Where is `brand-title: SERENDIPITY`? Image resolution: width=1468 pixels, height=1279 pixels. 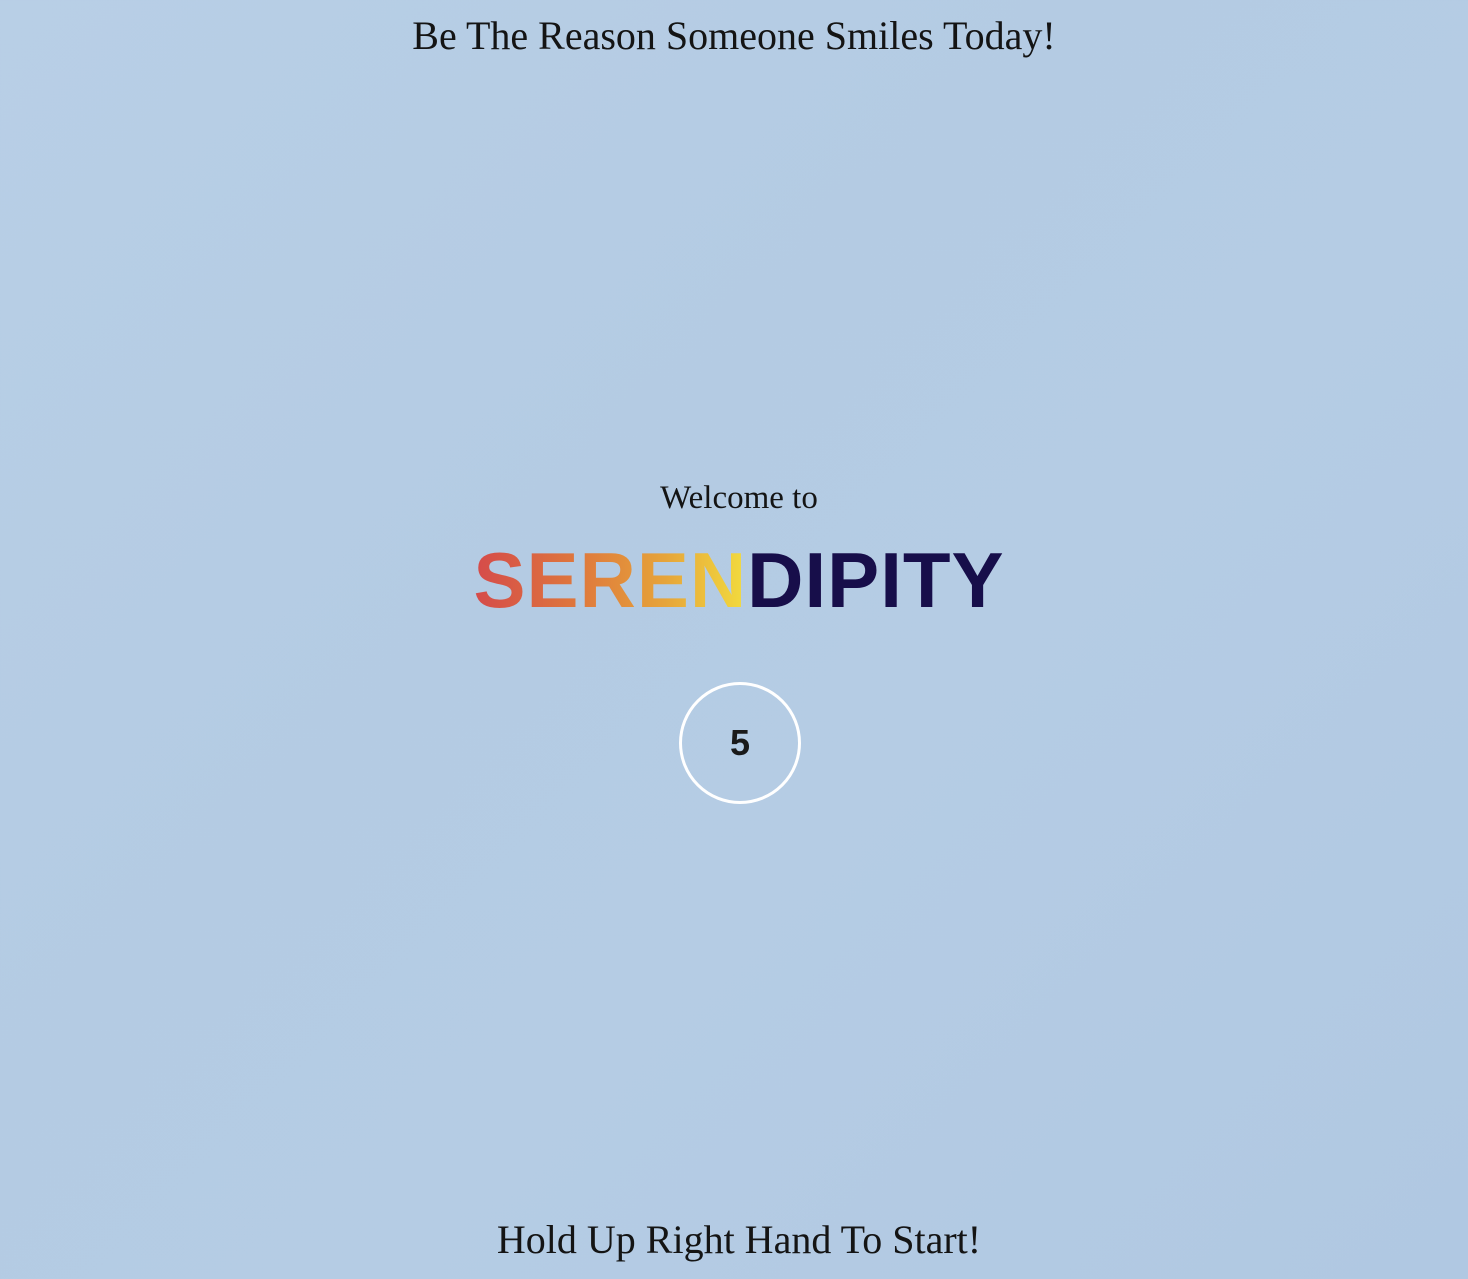 brand-title: SERENDIPITY is located at coordinates (734, 580).